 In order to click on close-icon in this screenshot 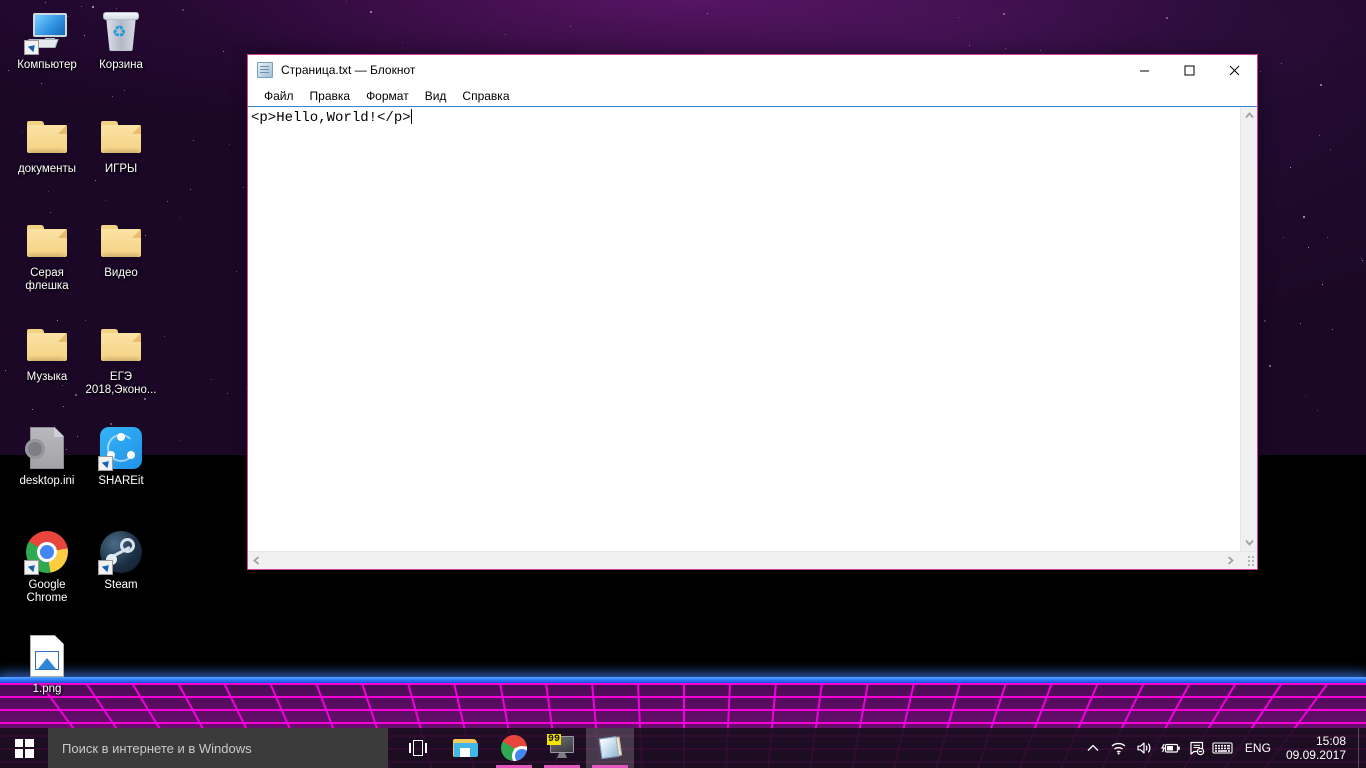, I will do `click(1234, 70)`.